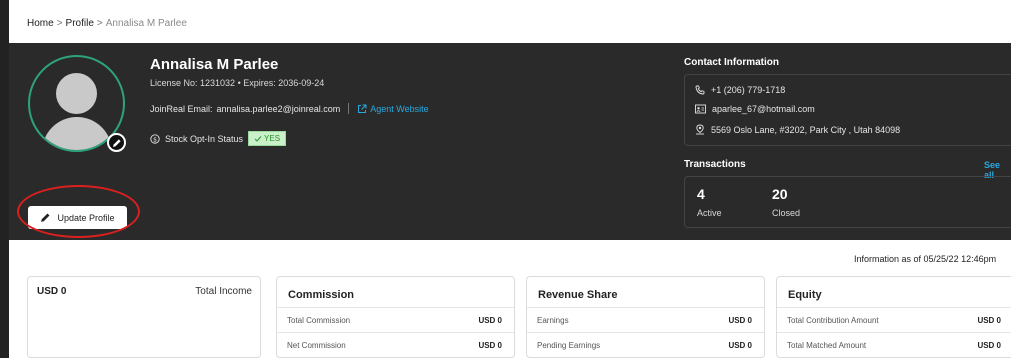 This screenshot has width=1011, height=358. Describe the element at coordinates (833, 320) in the screenshot. I see `row-label: Total Contribution Amount` at that location.